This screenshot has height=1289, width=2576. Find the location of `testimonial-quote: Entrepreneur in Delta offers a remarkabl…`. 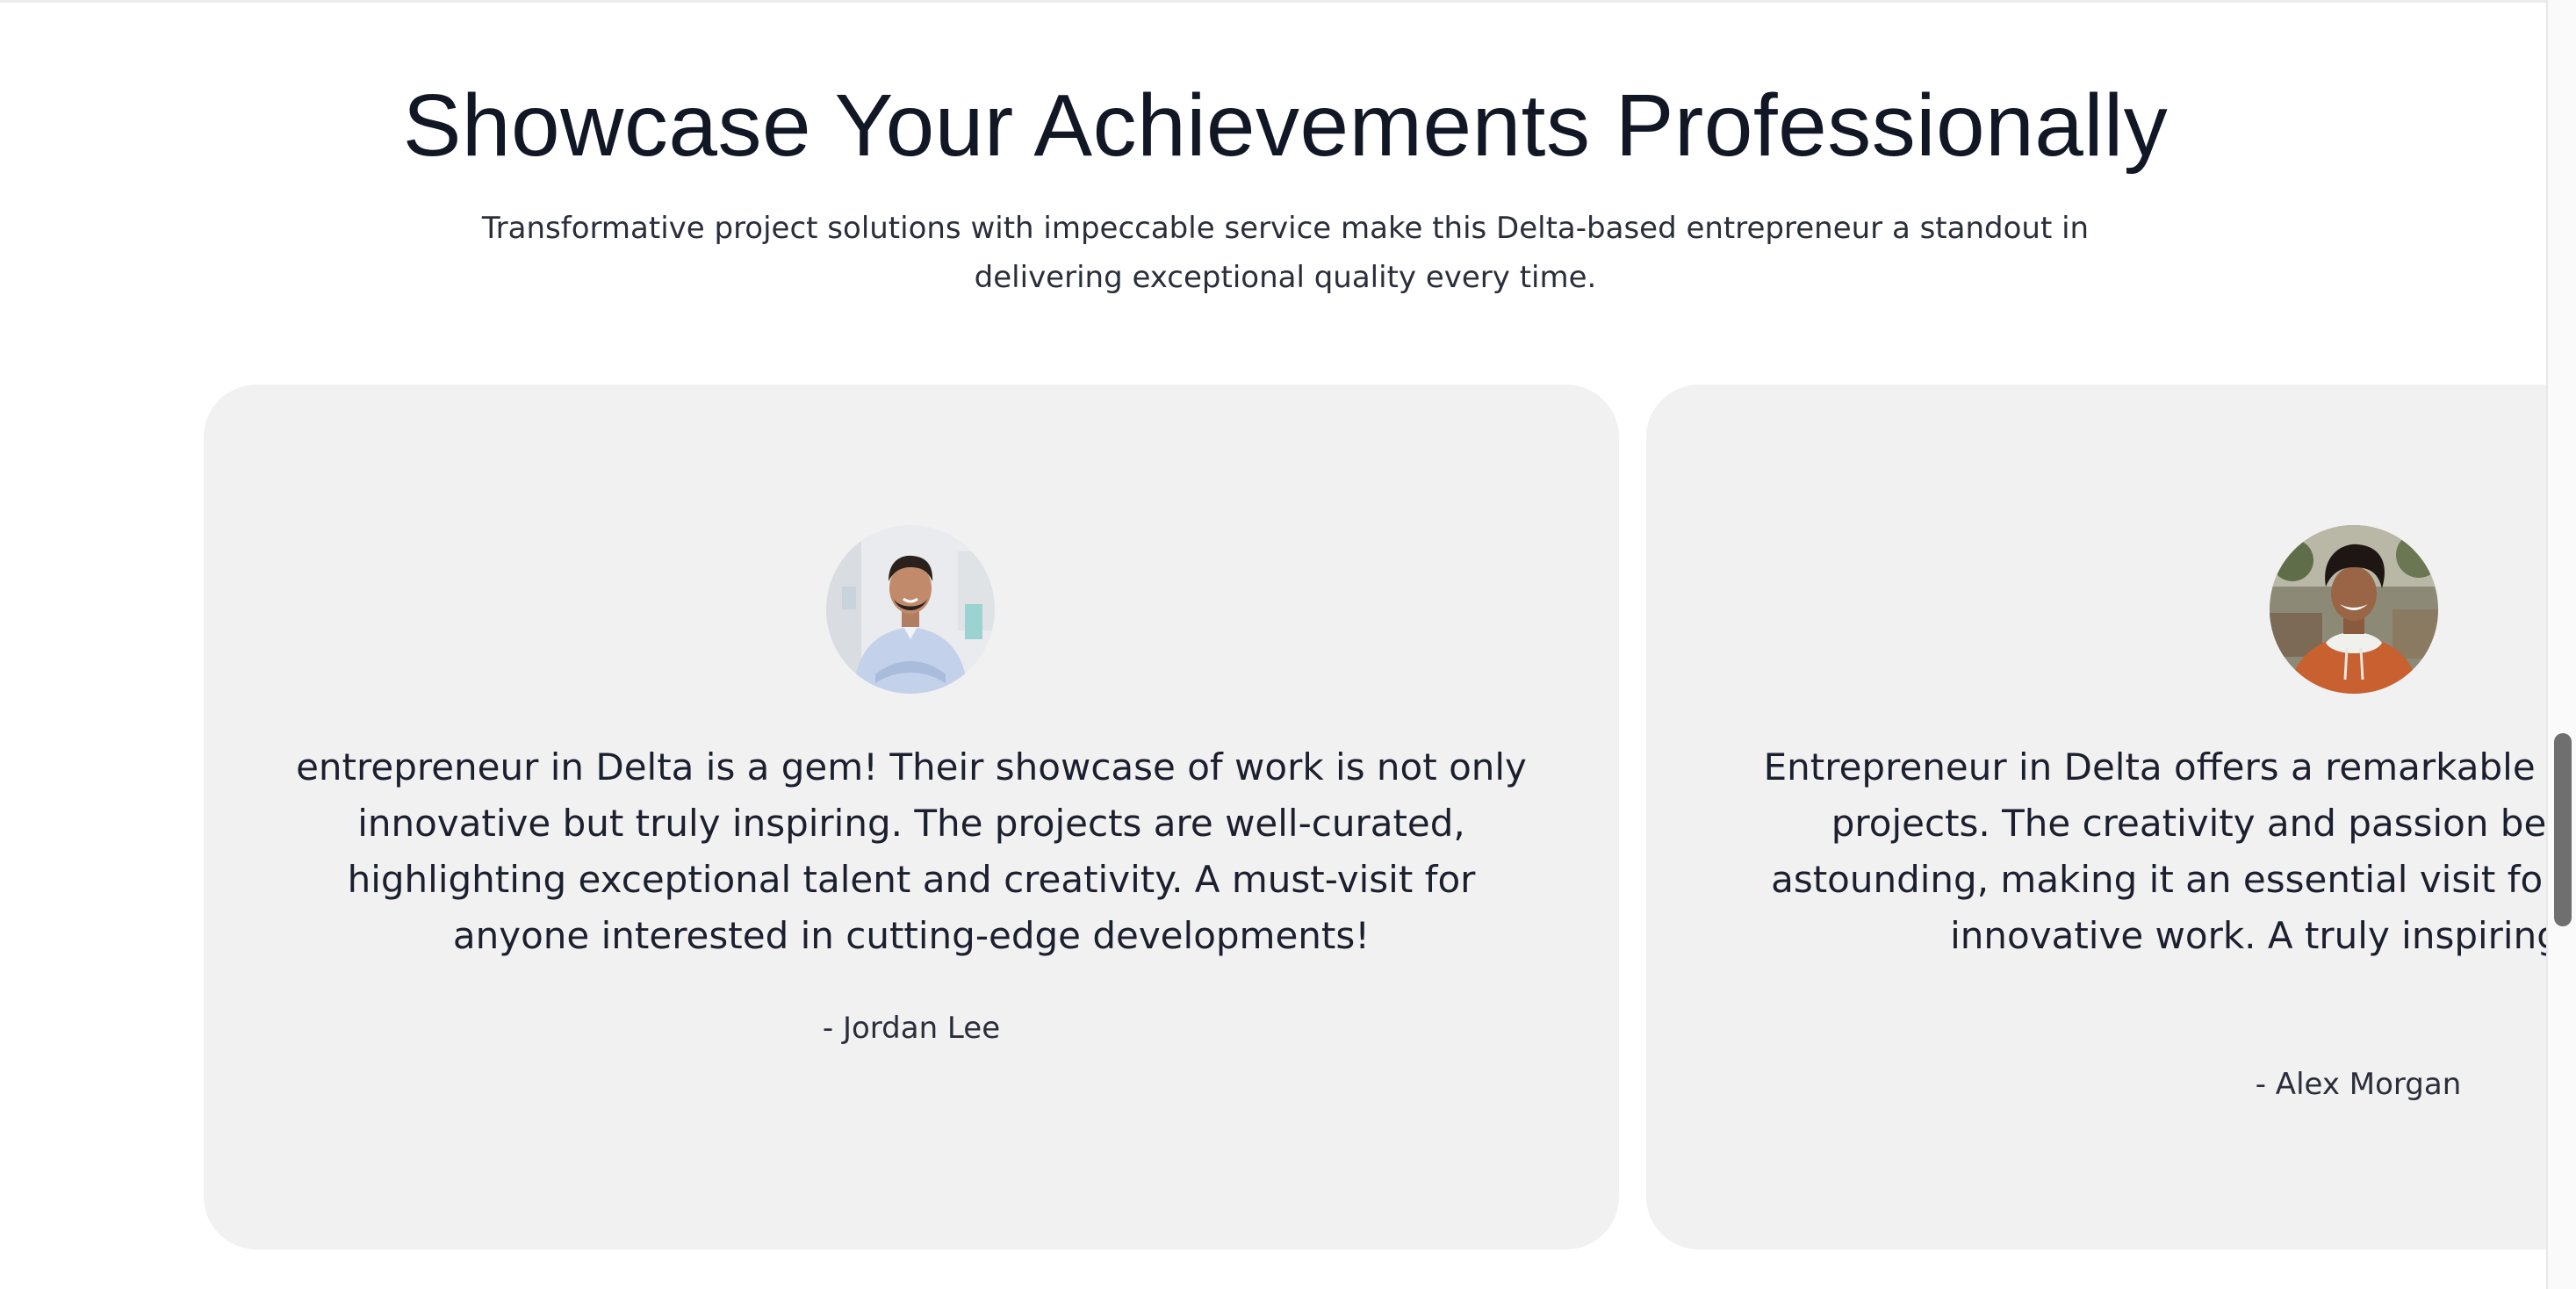

testimonial-quote: Entrepreneur in Delta offers a remarkabl… is located at coordinates (2154, 851).